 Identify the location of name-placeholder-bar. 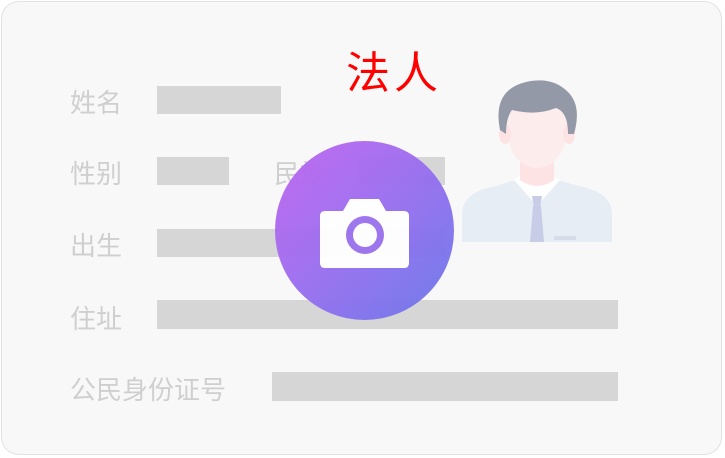
(219, 100).